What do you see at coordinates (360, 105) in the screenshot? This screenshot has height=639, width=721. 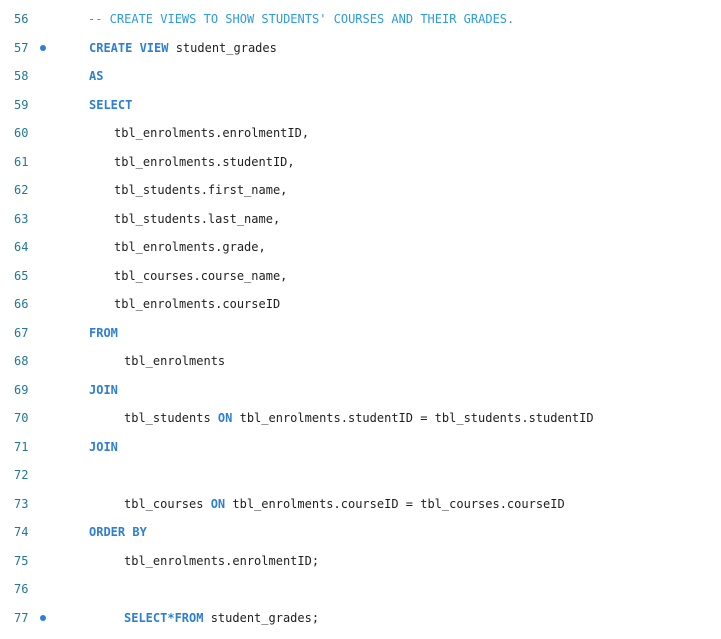 I see `code-line: 59 SELECT` at bounding box center [360, 105].